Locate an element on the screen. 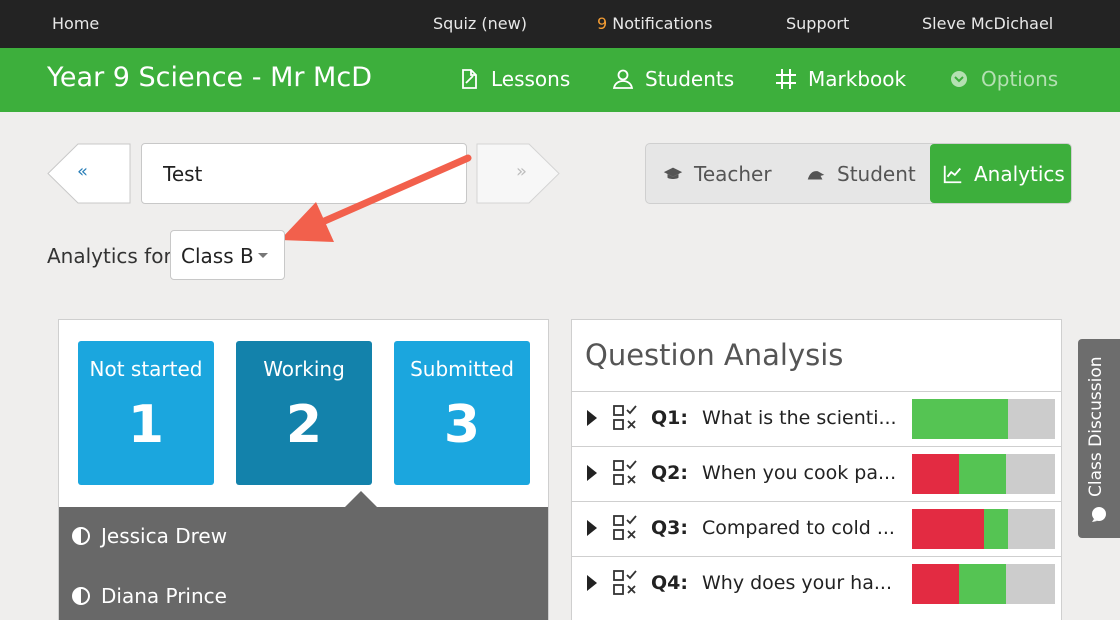  nav-students: Students is located at coordinates (672, 79).